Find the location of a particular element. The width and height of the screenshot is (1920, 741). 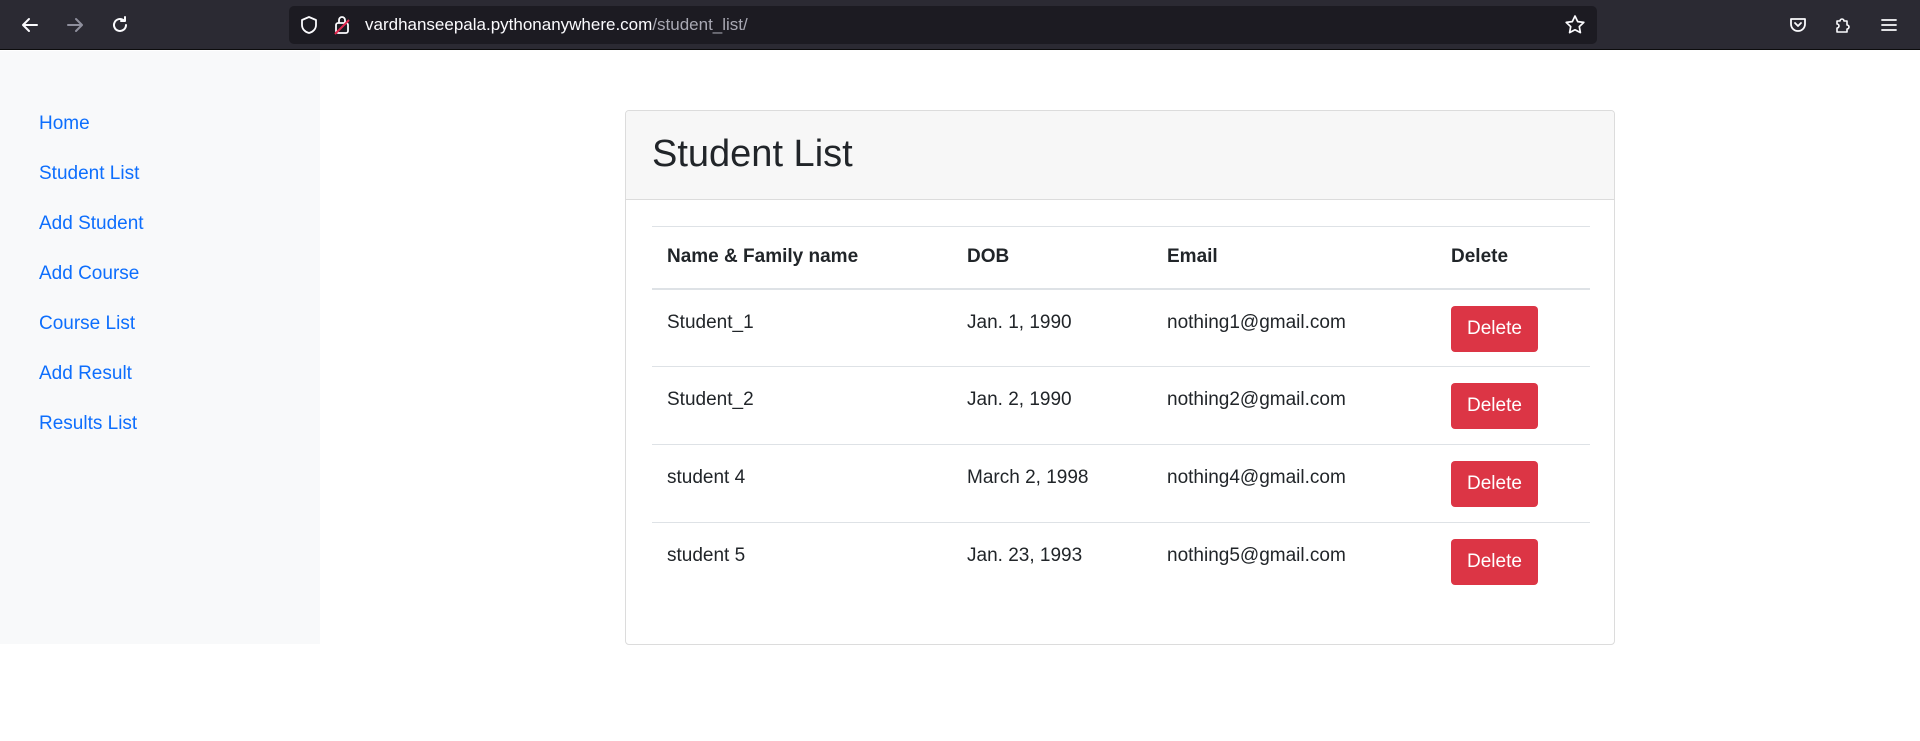

arrow-right-icon is located at coordinates (75, 25).